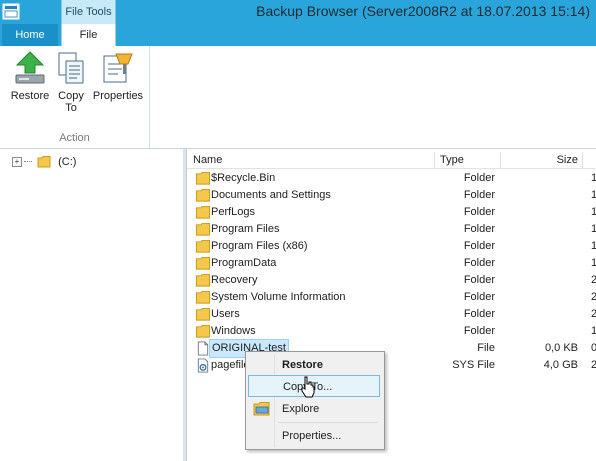 This screenshot has width=596, height=461. I want to click on column-header-row: Name Type Size, so click(391, 160).